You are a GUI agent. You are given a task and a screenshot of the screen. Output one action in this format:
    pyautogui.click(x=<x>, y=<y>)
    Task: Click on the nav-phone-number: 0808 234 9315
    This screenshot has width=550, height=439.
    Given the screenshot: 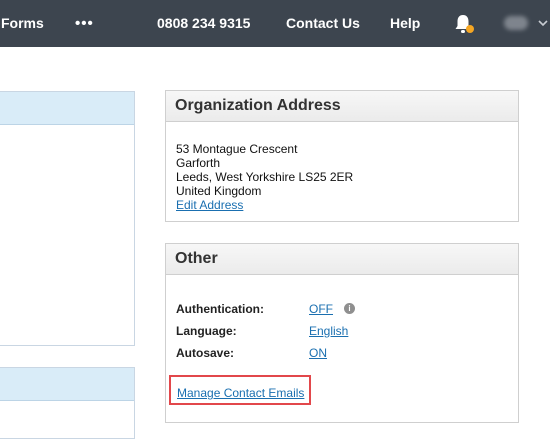 What is the action you would take?
    pyautogui.click(x=203, y=23)
    